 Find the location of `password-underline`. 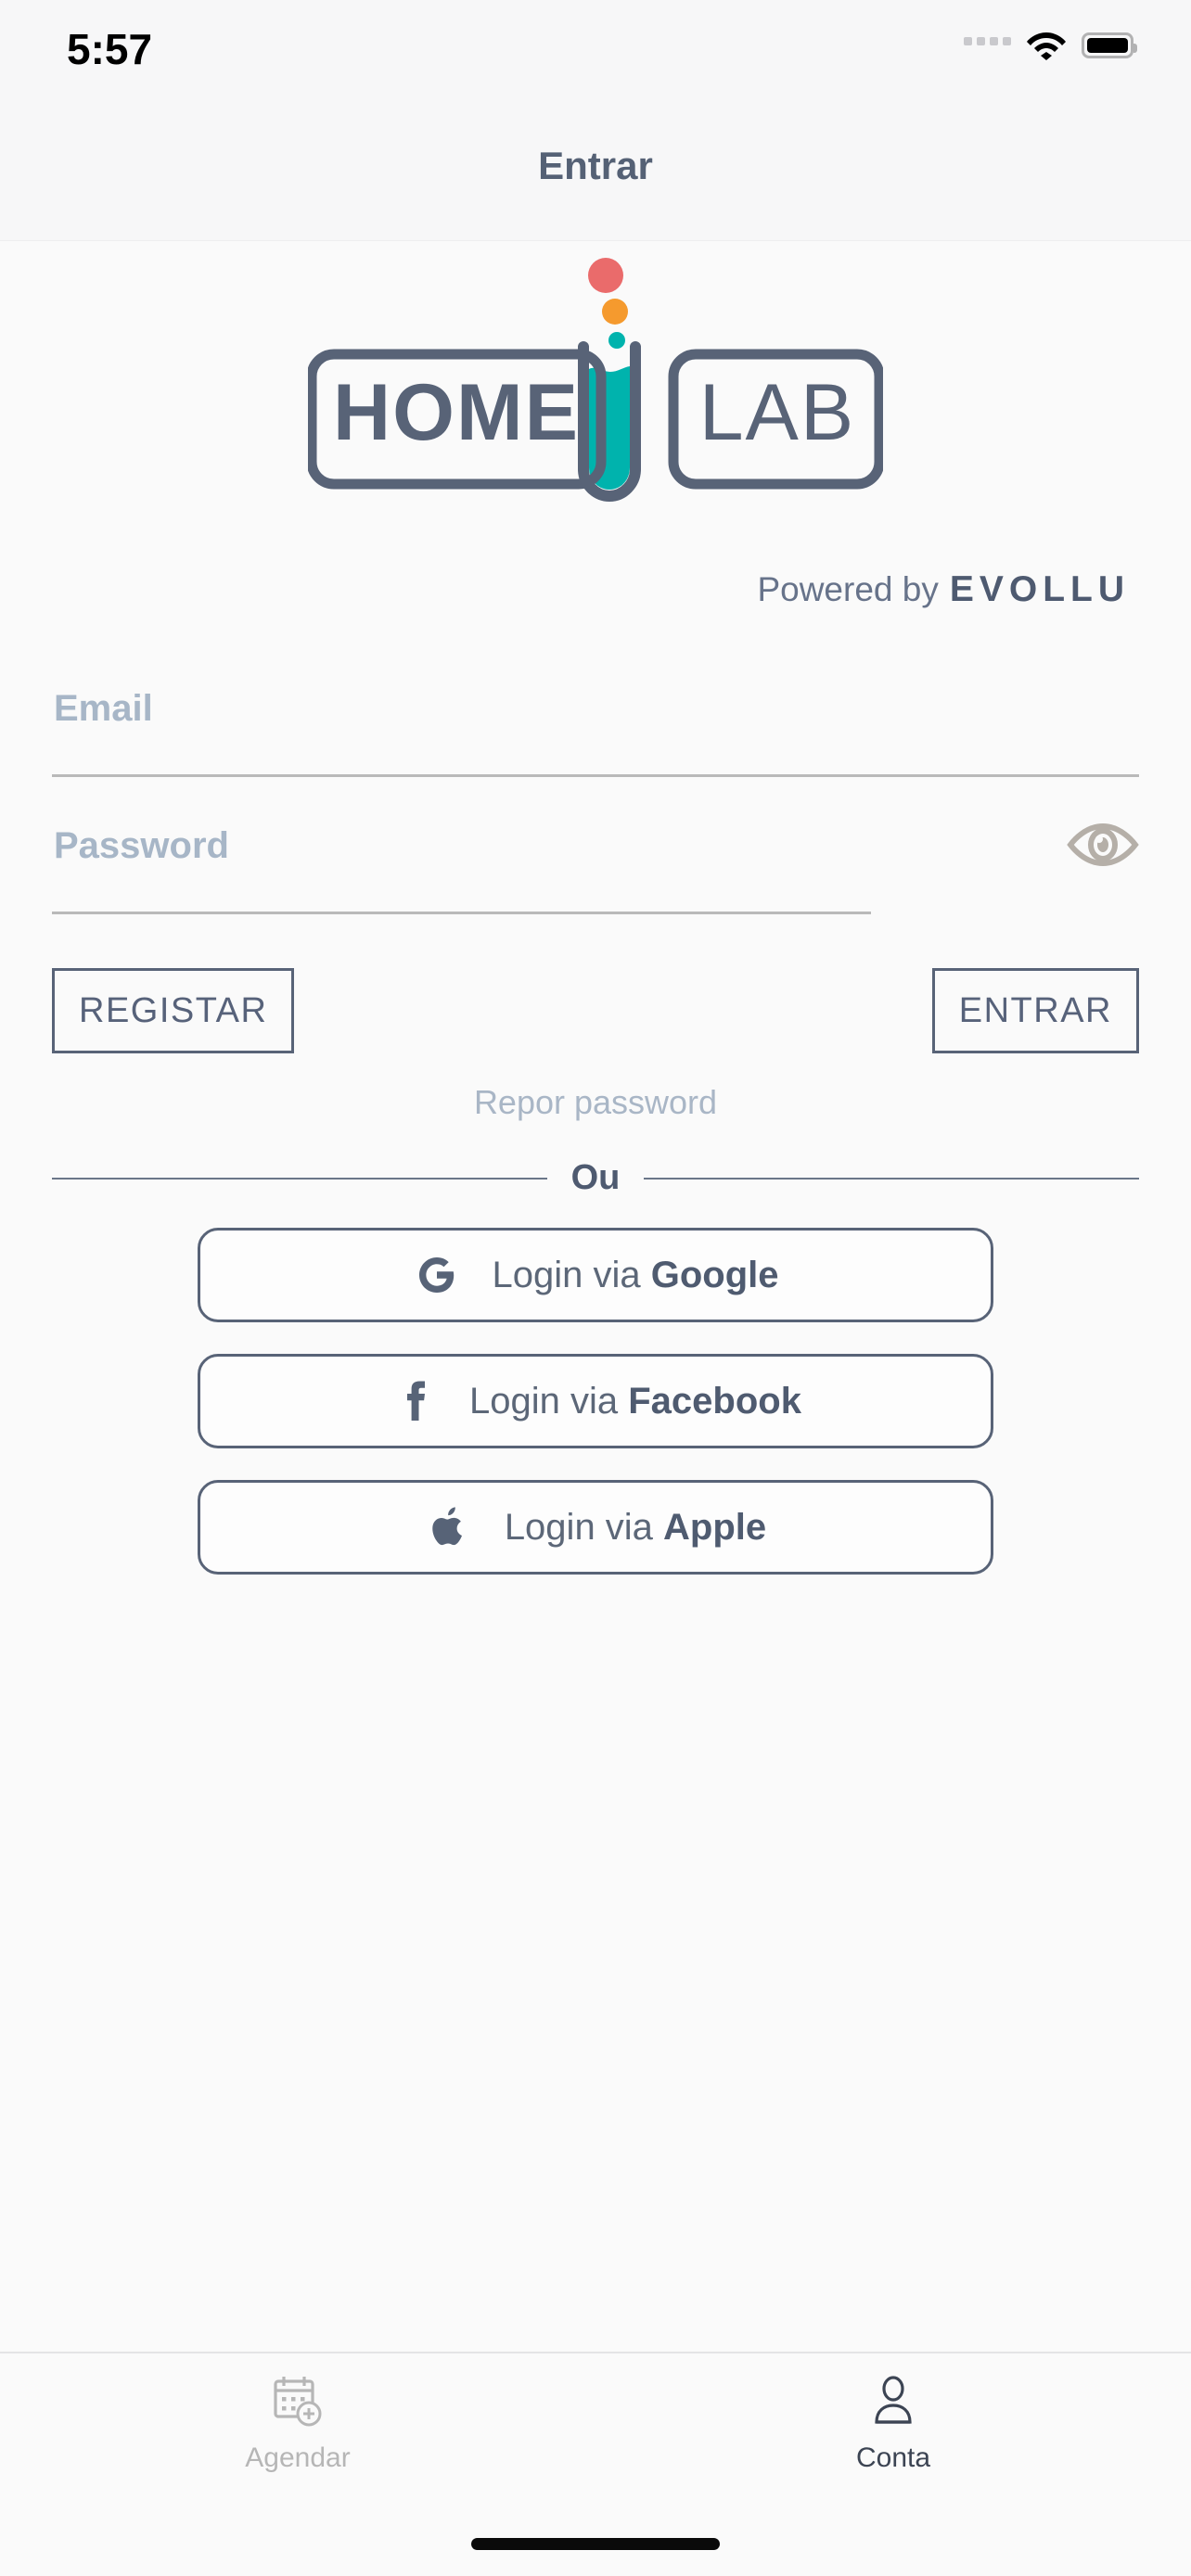

password-underline is located at coordinates (462, 913).